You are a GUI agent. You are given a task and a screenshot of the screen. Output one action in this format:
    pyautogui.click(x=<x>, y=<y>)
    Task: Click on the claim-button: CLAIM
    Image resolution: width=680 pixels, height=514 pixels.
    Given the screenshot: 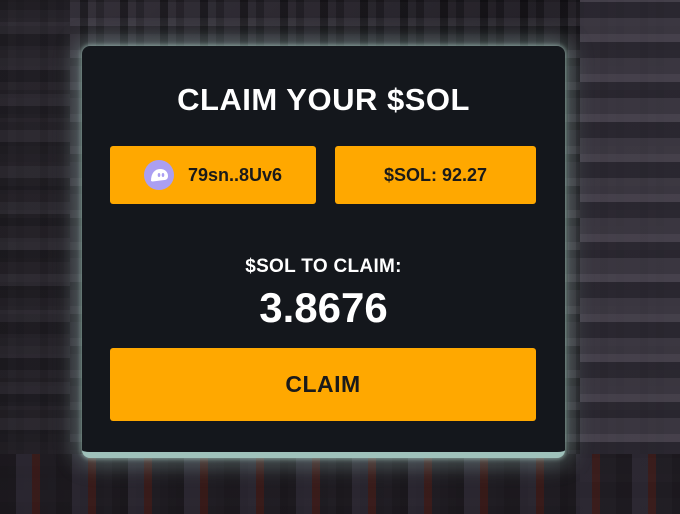 What is the action you would take?
    pyautogui.click(x=323, y=384)
    